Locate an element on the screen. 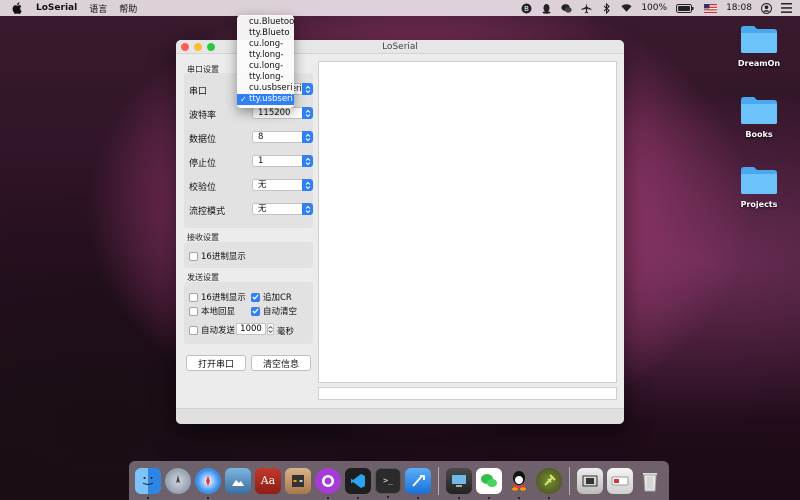  local-echo-checkbox: 本地回显 is located at coordinates (212, 311).